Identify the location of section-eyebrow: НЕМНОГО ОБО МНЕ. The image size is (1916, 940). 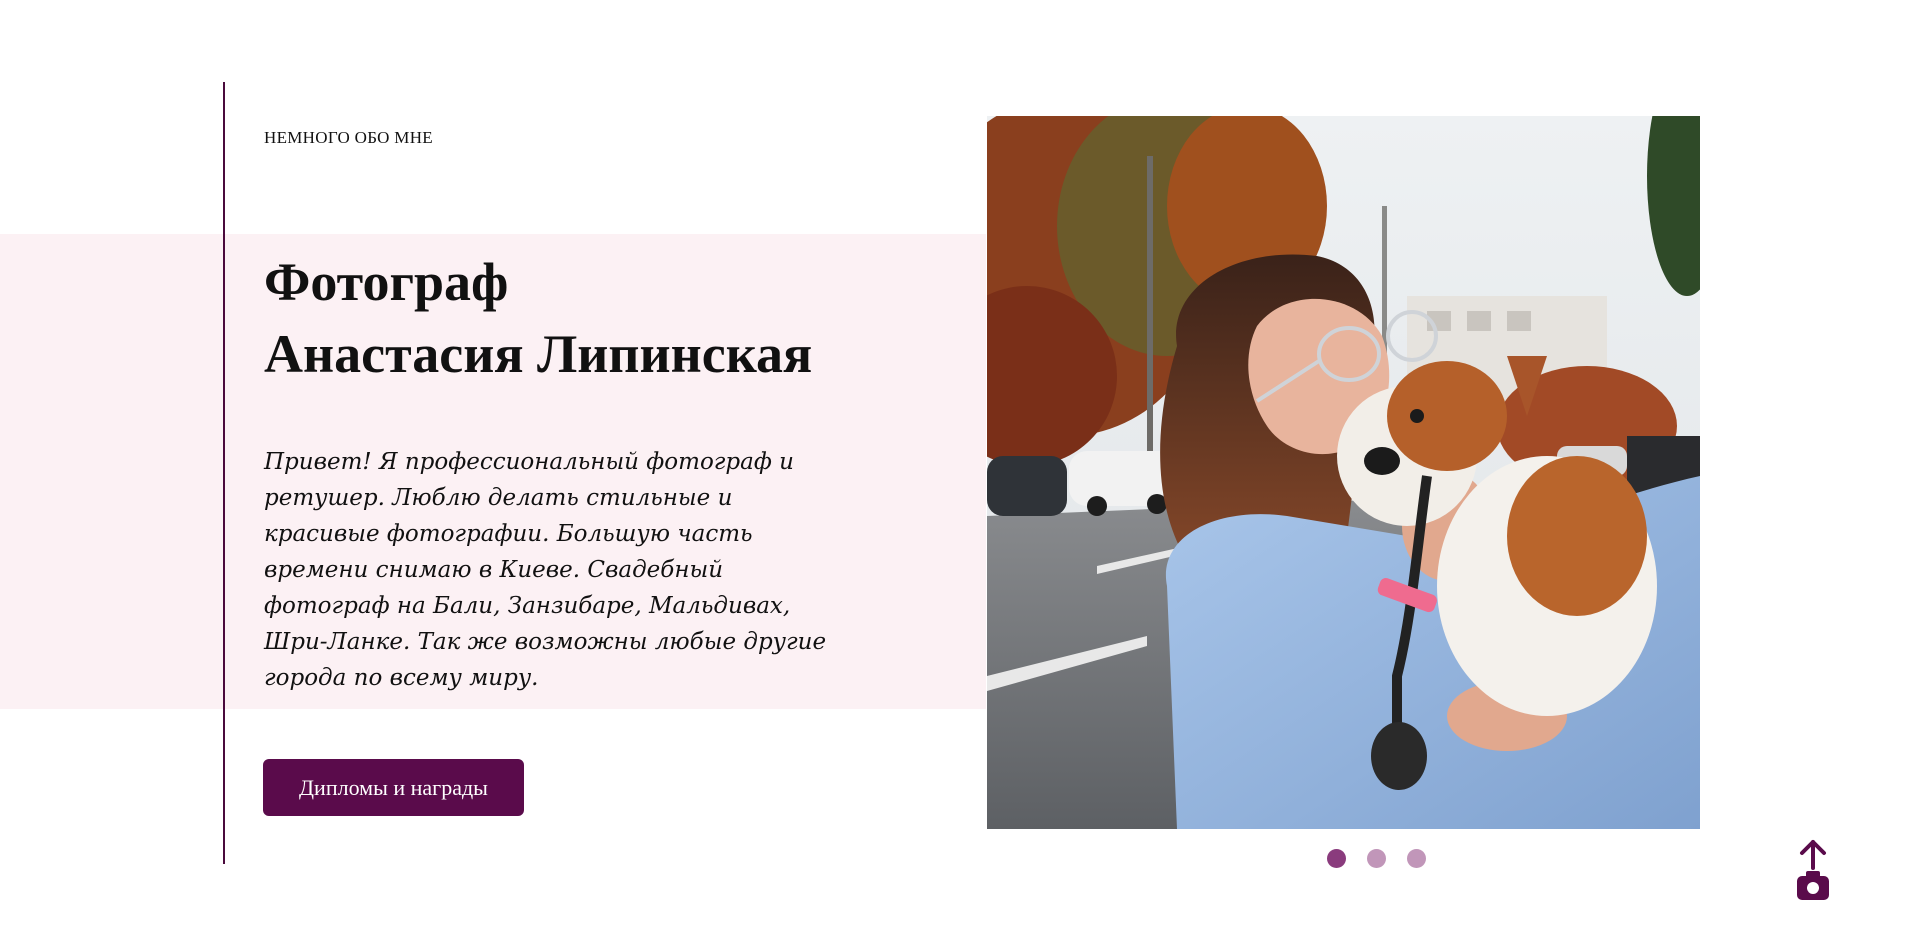
(348, 137).